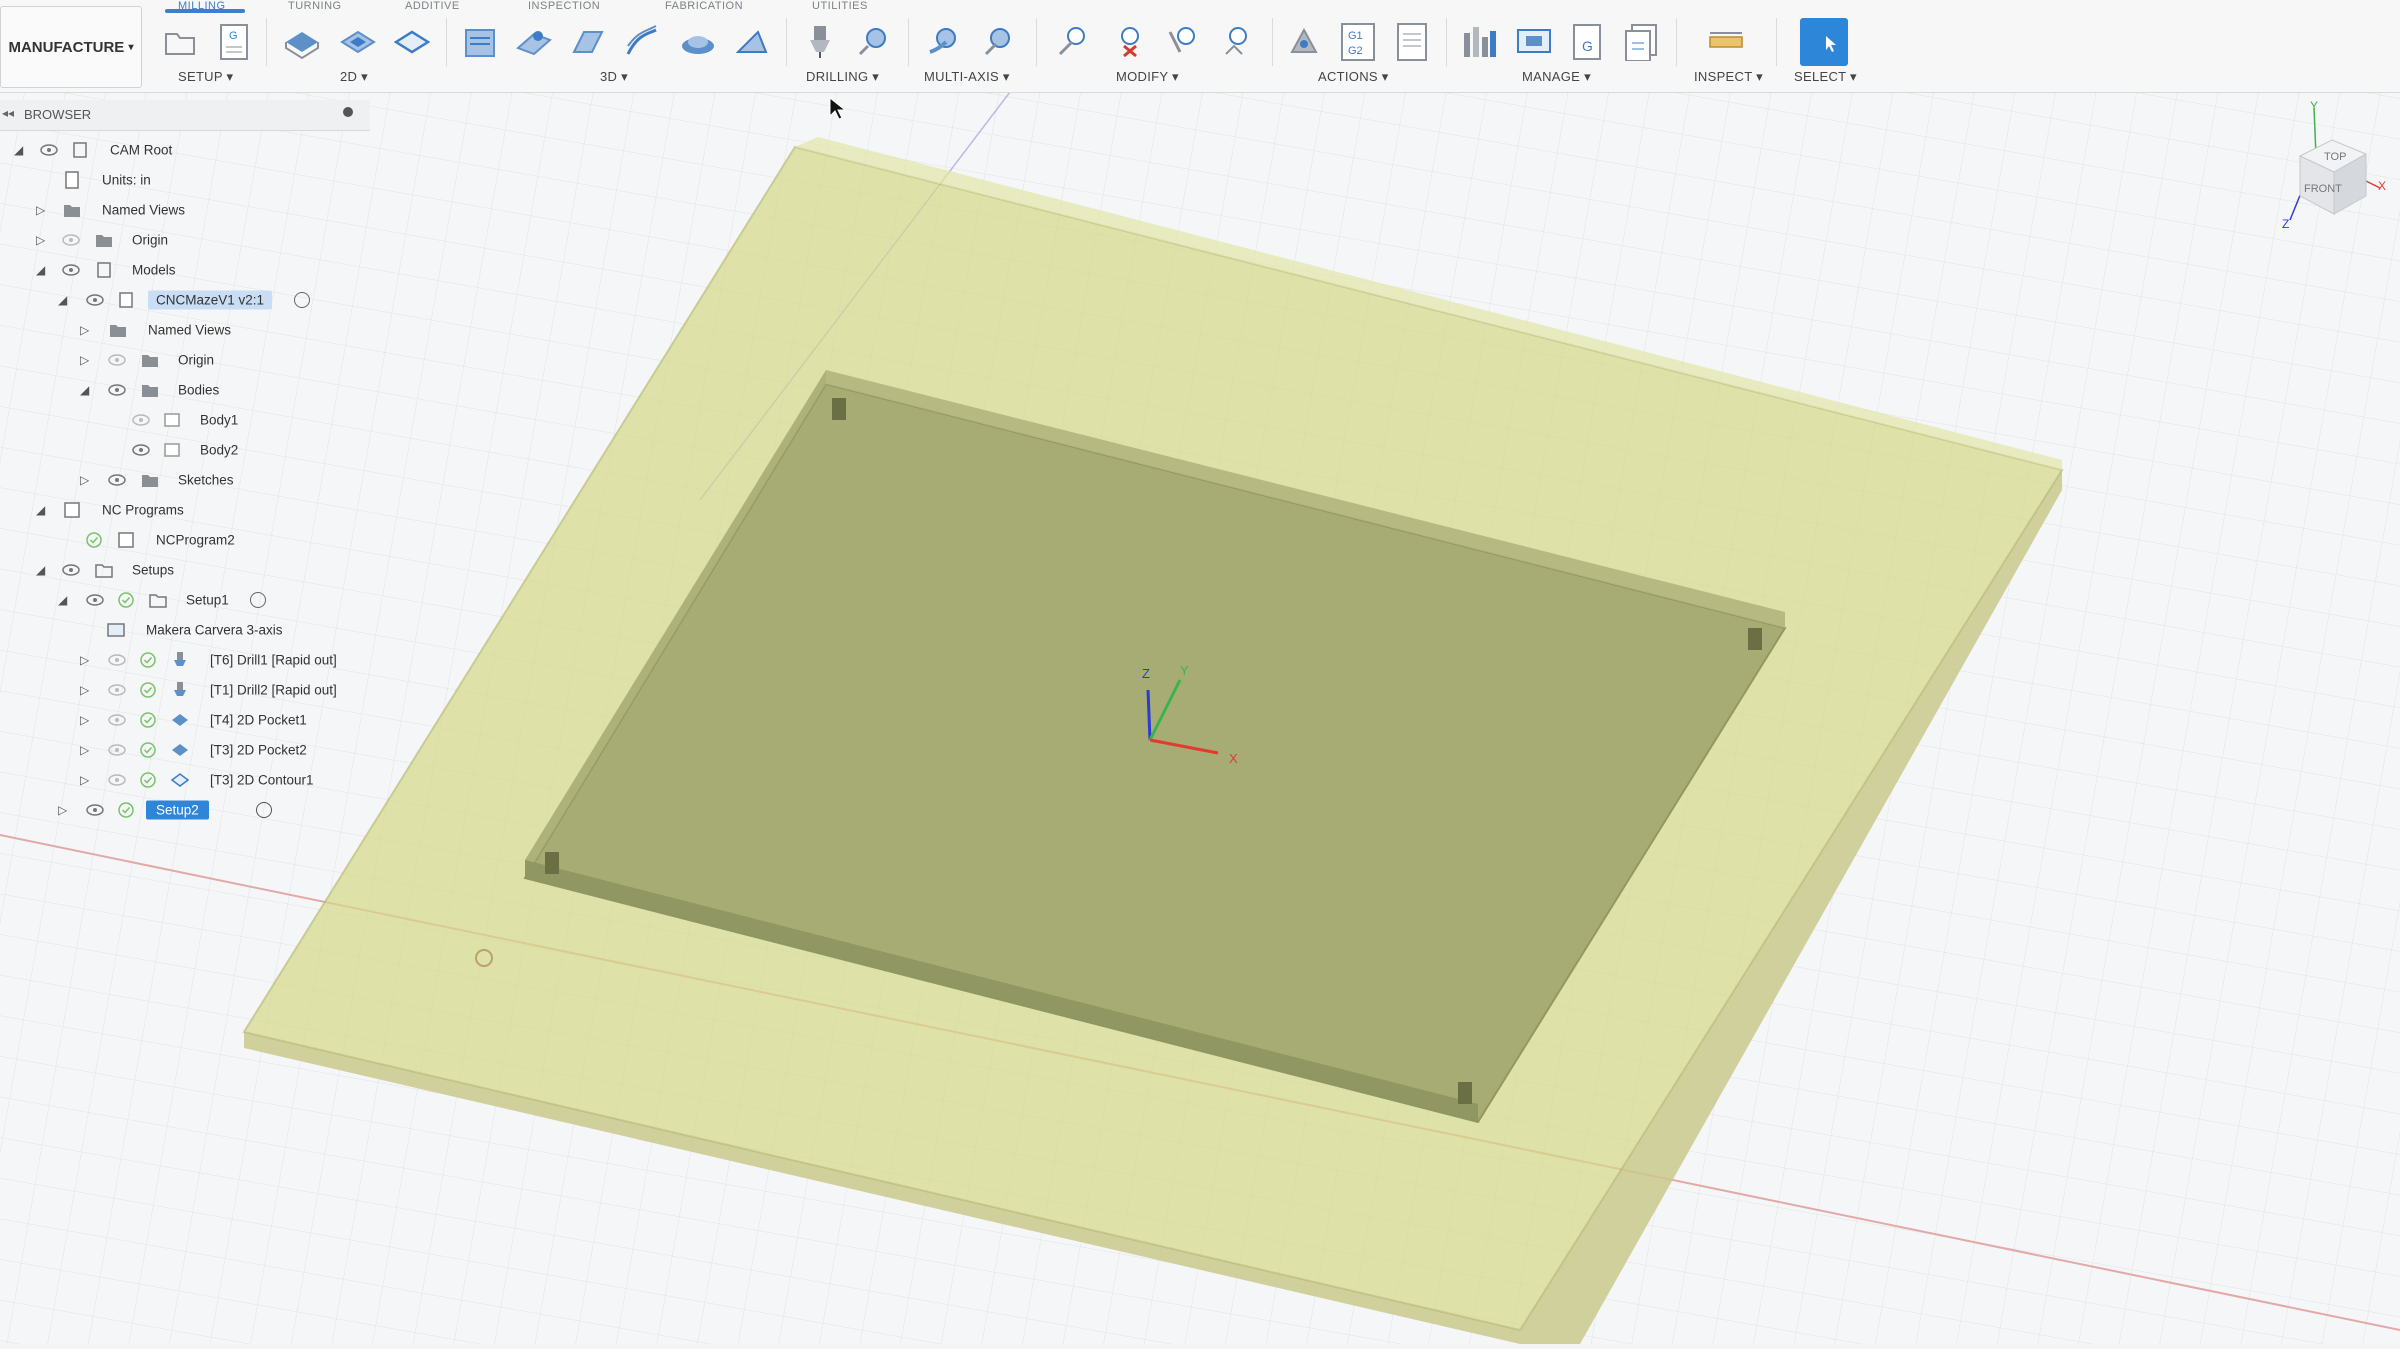 This screenshot has width=2400, height=1349. Describe the element at coordinates (704, 6) in the screenshot. I see `tab-fabrication: FABRICATION` at that location.